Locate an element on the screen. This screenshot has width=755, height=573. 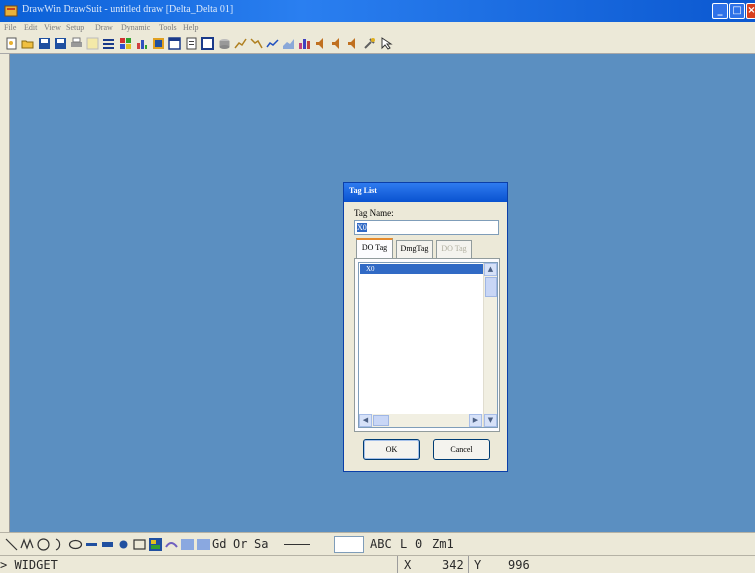
list-icon is located at coordinates (108, 43).